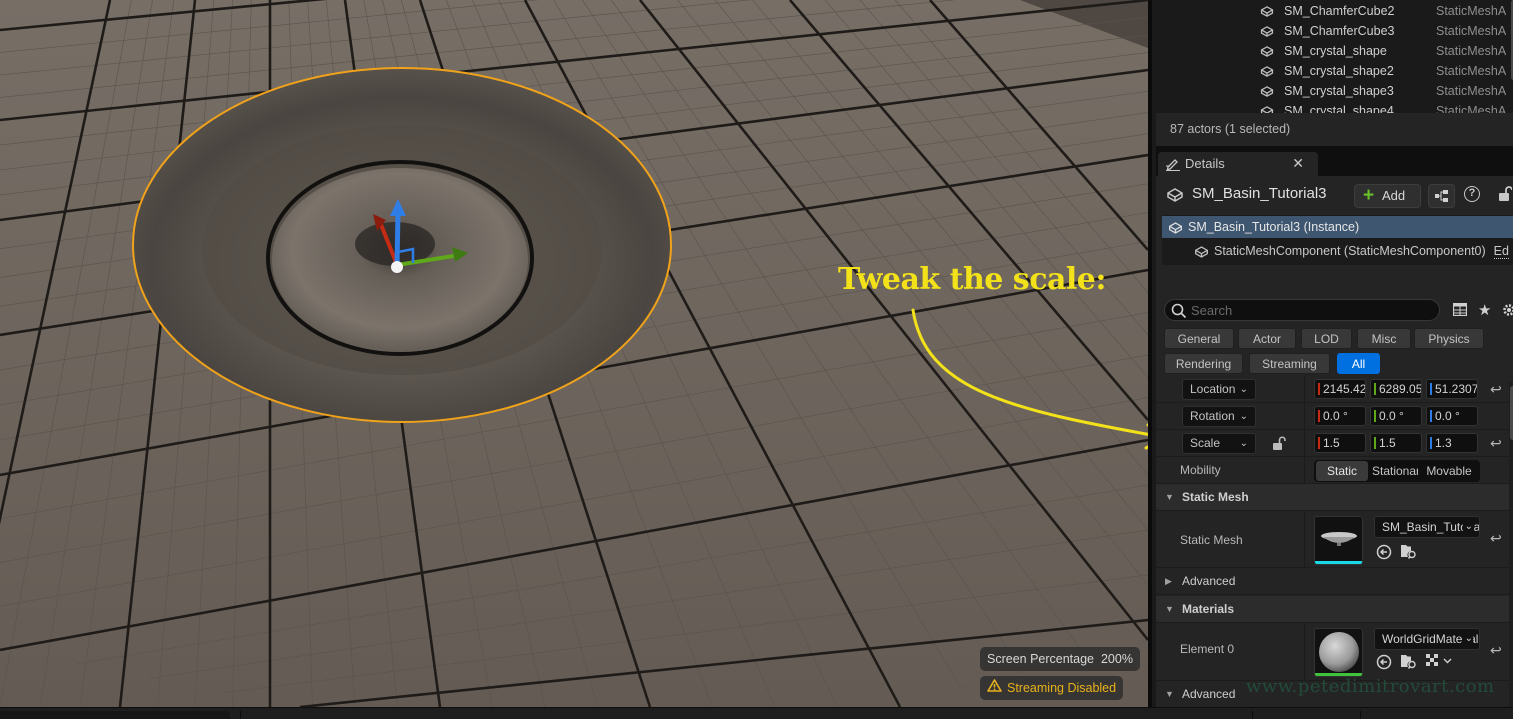 The image size is (1513, 719). Describe the element at coordinates (1211, 540) in the screenshot. I see `static-mesh-label: Static Mesh` at that location.